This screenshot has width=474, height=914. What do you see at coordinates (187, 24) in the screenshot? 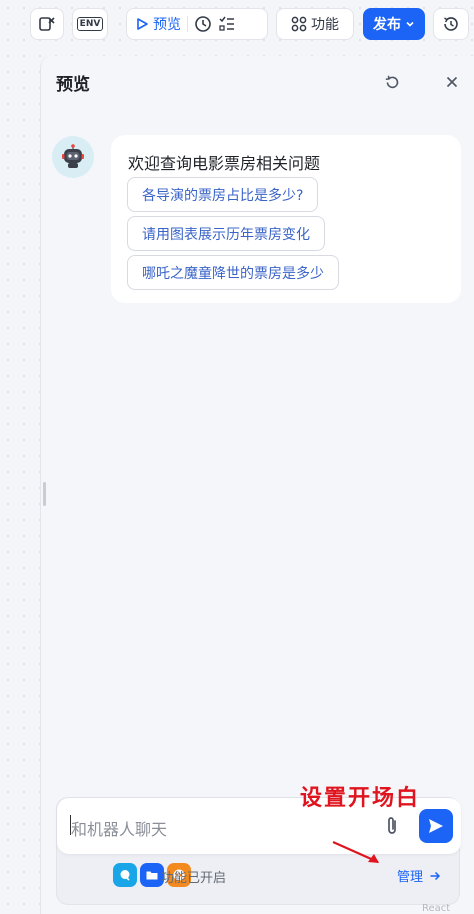
I see `toolbar-divider` at bounding box center [187, 24].